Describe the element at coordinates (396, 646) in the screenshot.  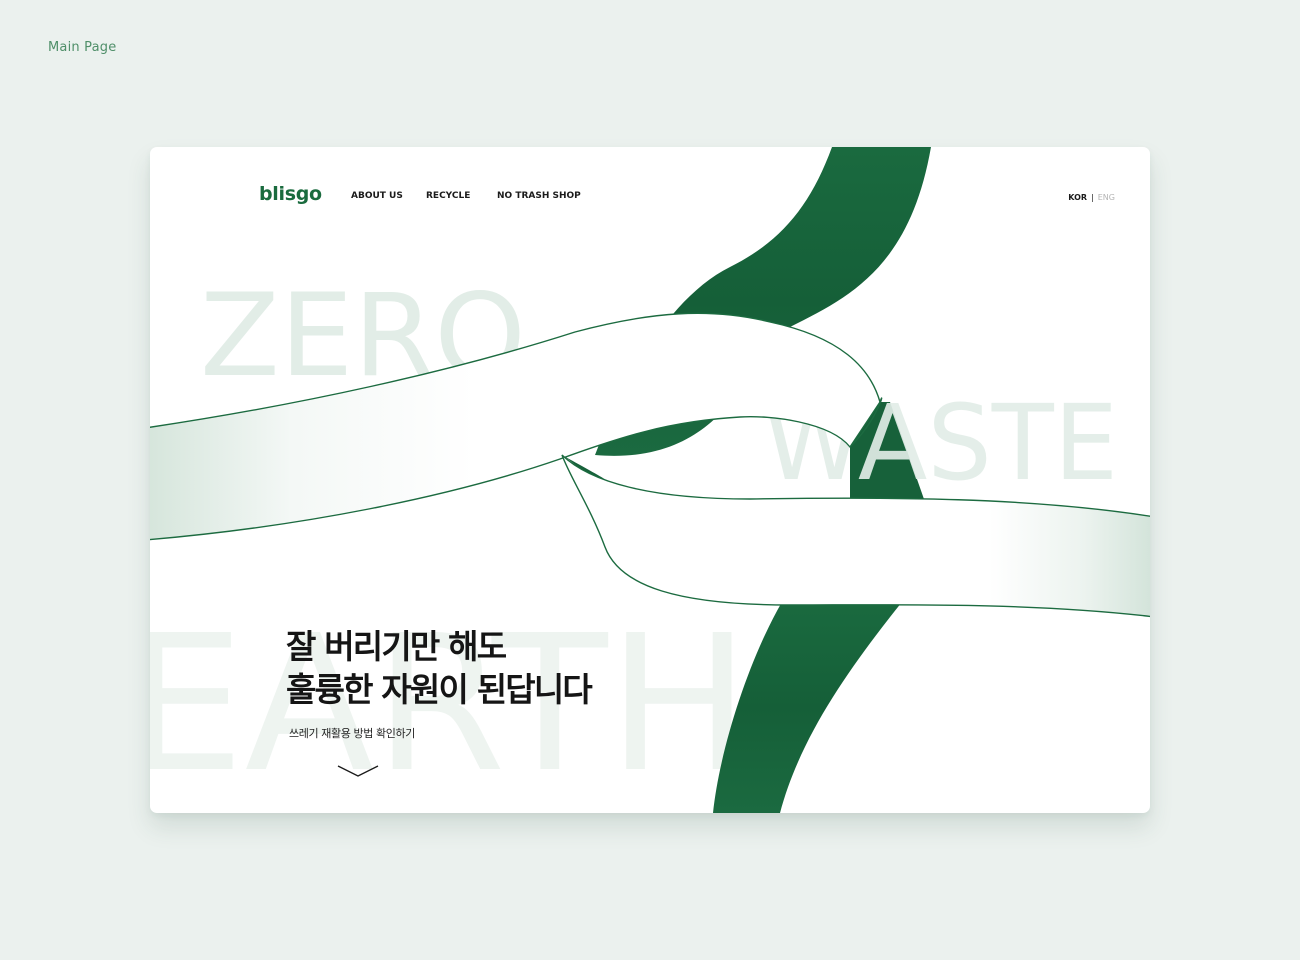
I see `hero-headline-line-1: 잘 버리기만 해도` at that location.